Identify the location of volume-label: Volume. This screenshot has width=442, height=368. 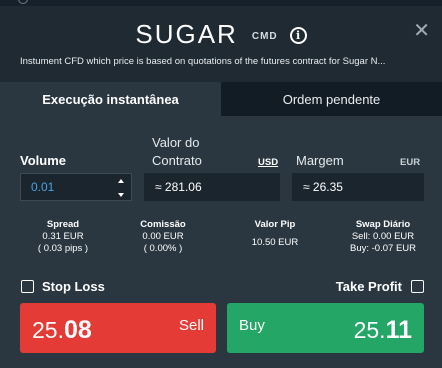
(43, 160).